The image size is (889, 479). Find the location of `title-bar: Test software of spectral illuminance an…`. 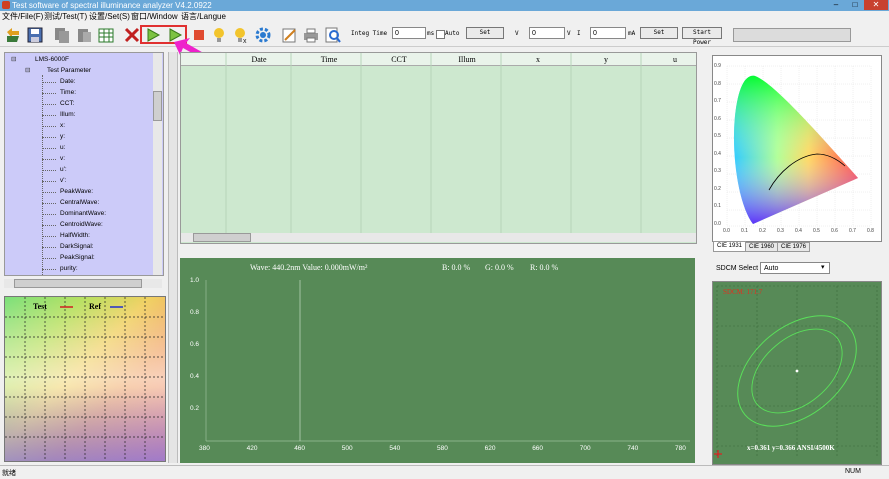

title-bar: Test software of spectral illuminance an… is located at coordinates (444, 5).